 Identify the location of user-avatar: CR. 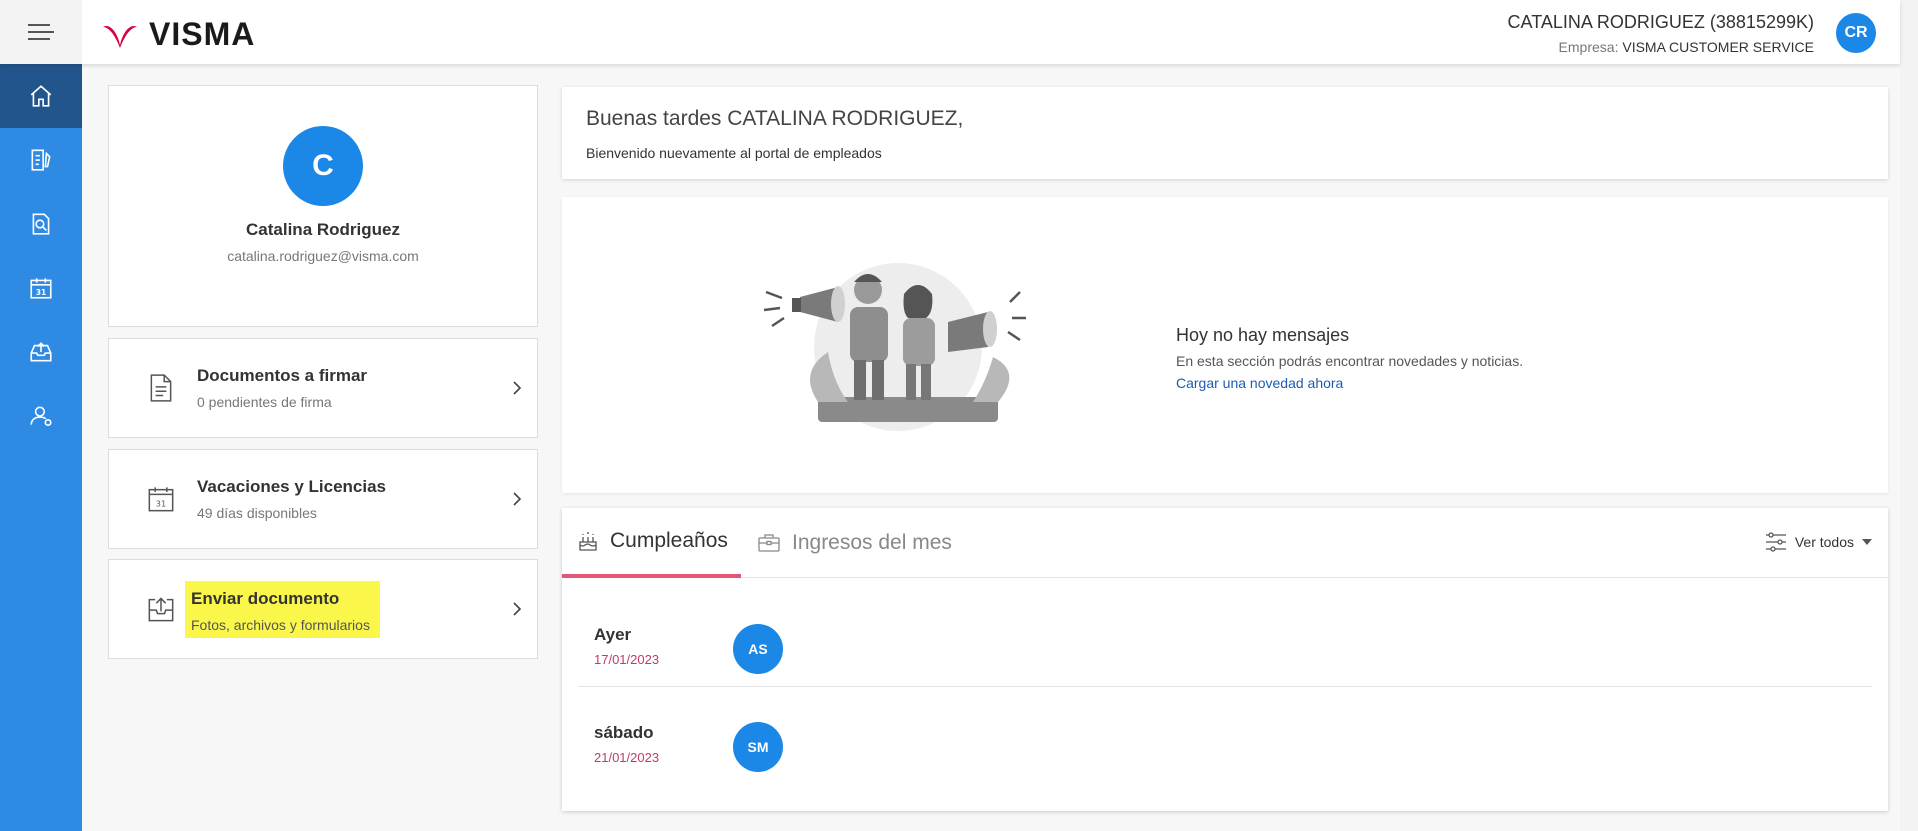
(1856, 33).